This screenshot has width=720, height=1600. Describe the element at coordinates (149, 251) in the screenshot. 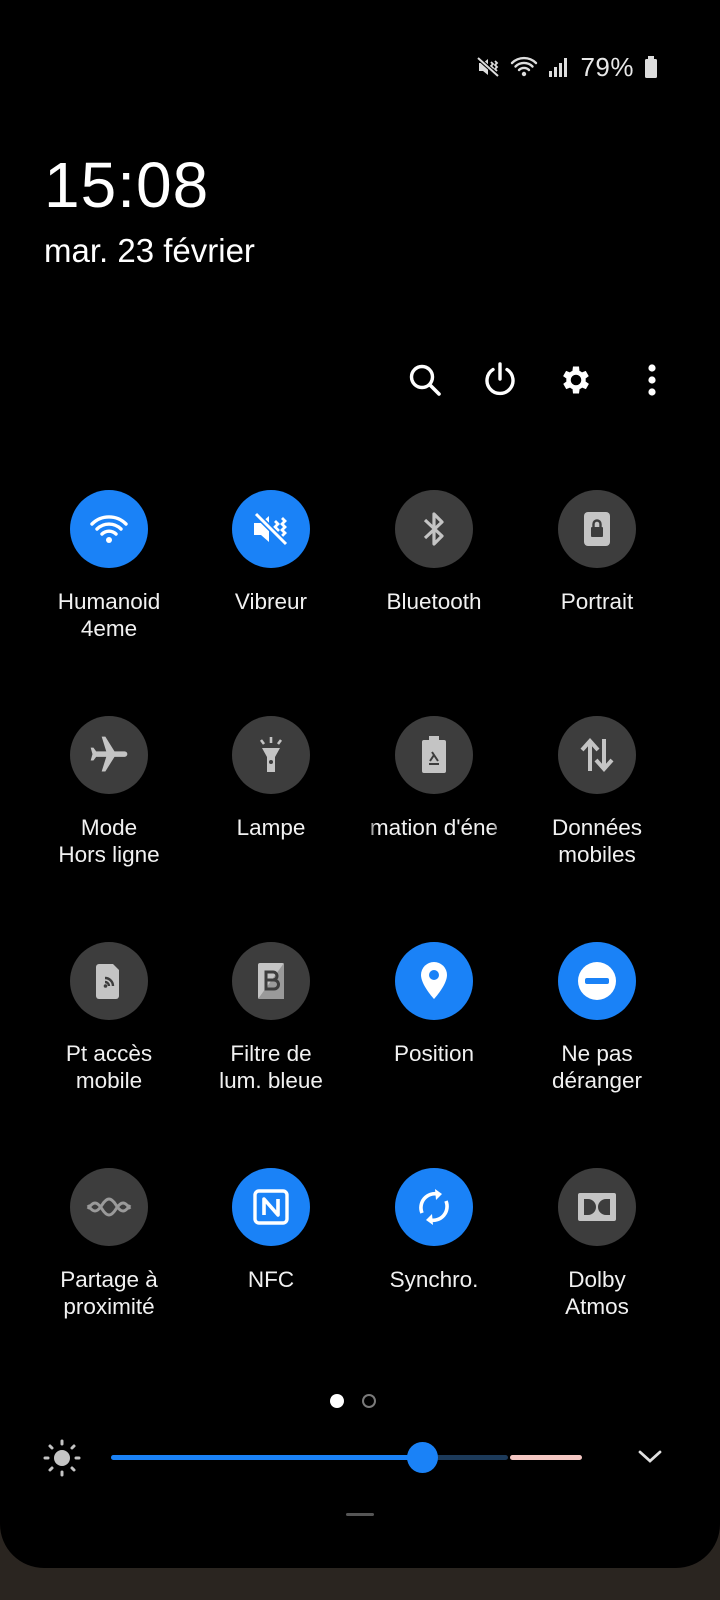

I see `clock-date: mar. 23 février` at that location.